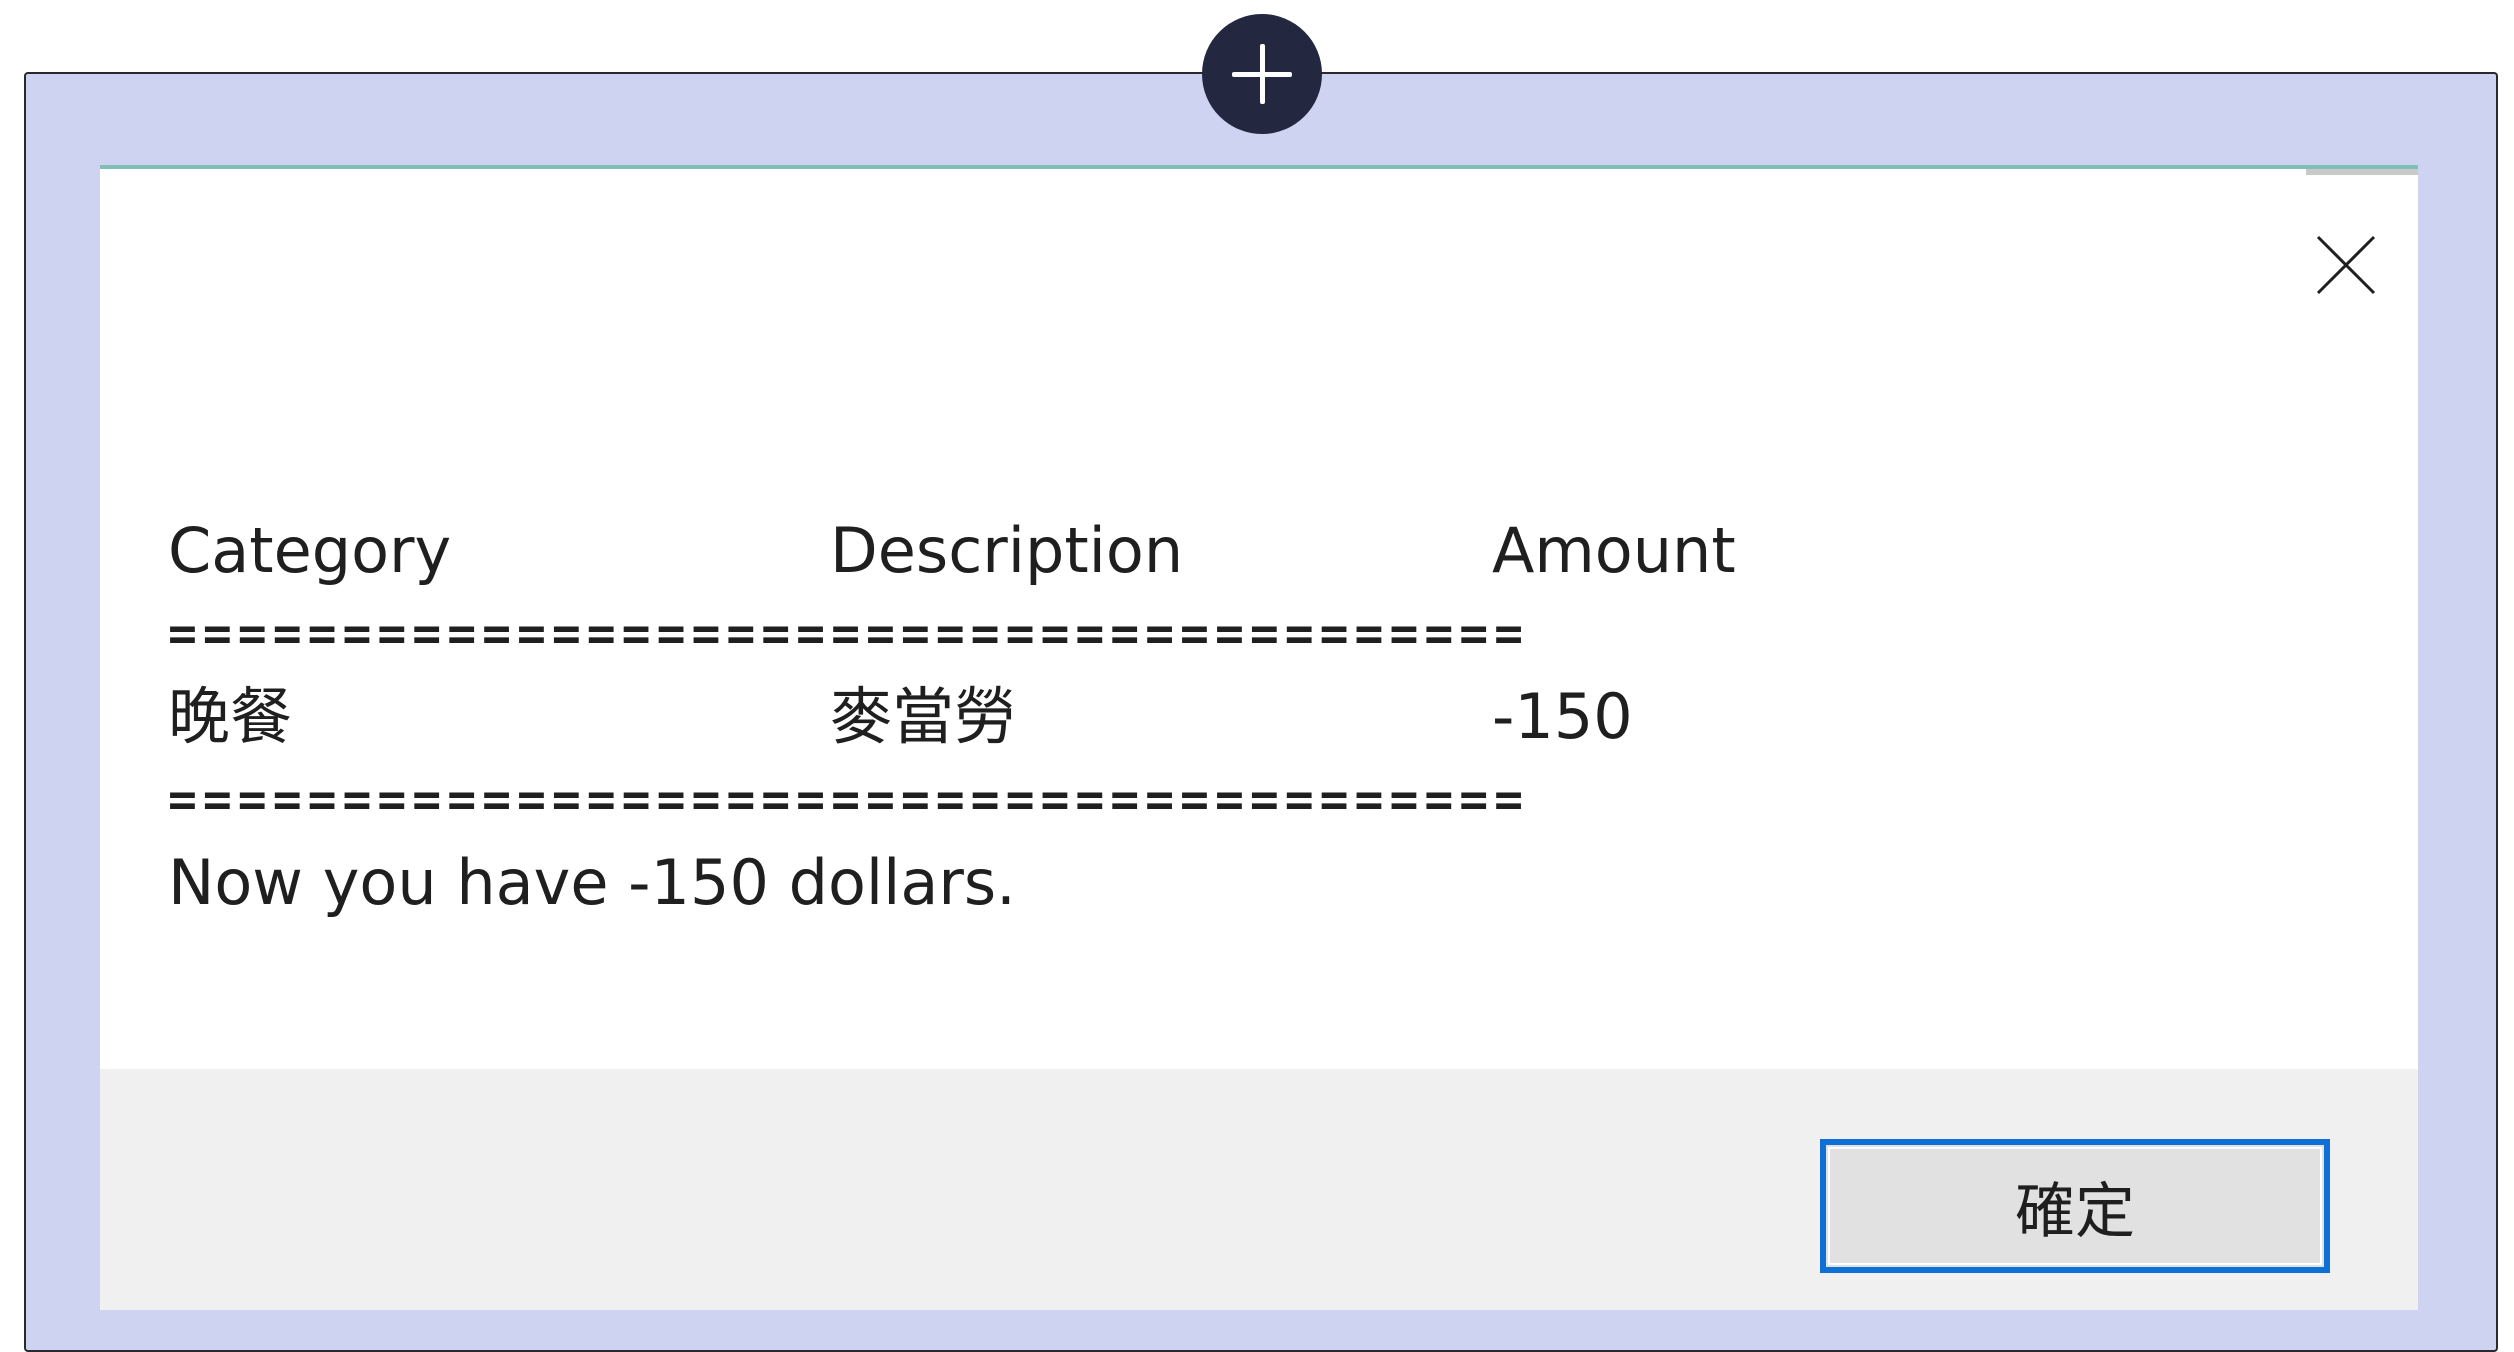 The height and width of the screenshot is (1352, 2514). I want to click on table-row: 晚餐 麥當勞 -150, so click(1080, 717).